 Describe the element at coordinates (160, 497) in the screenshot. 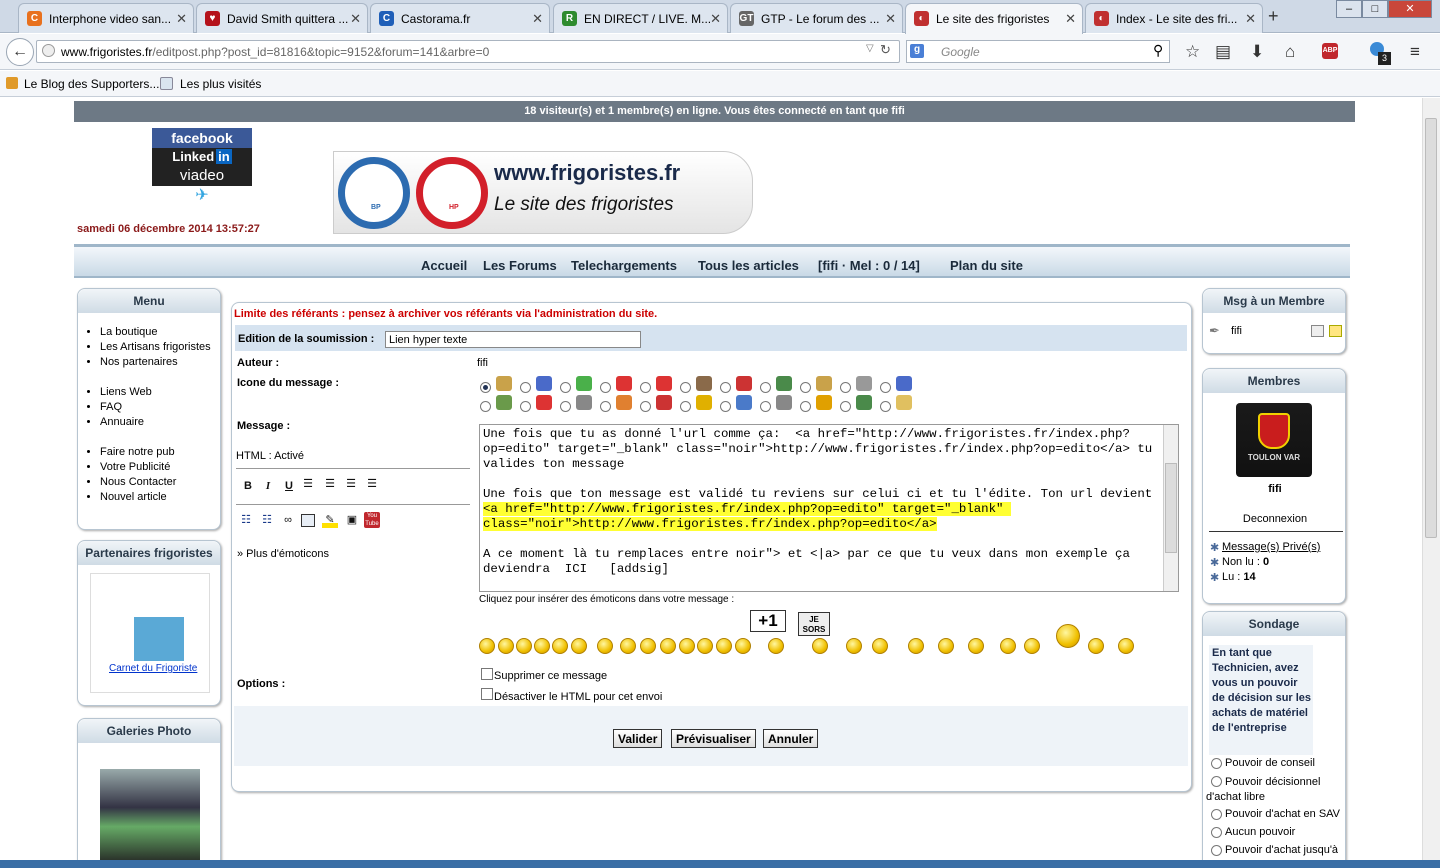

I see `menu-item-new-article: Nouvel article` at that location.